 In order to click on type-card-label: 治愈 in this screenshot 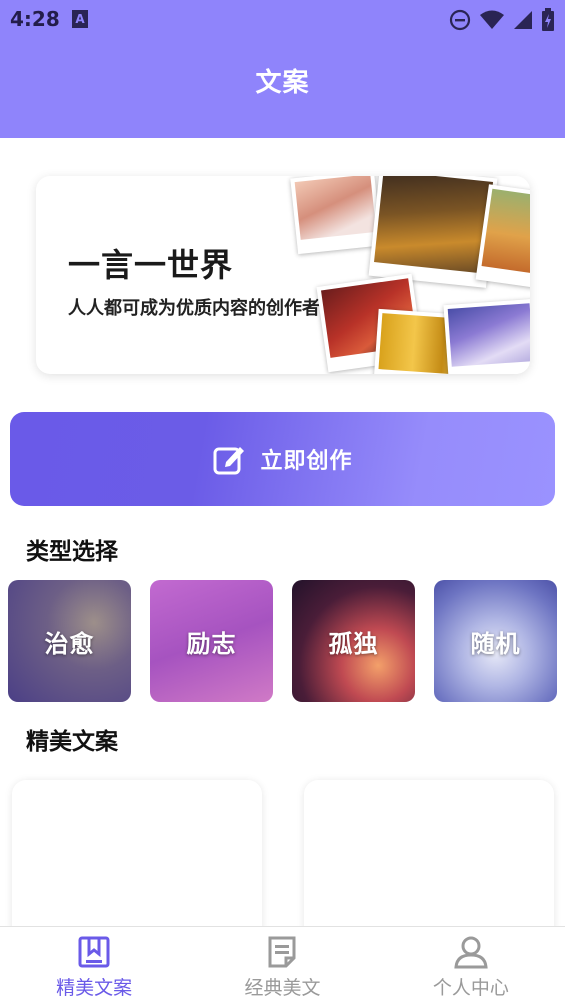, I will do `click(69, 643)`.